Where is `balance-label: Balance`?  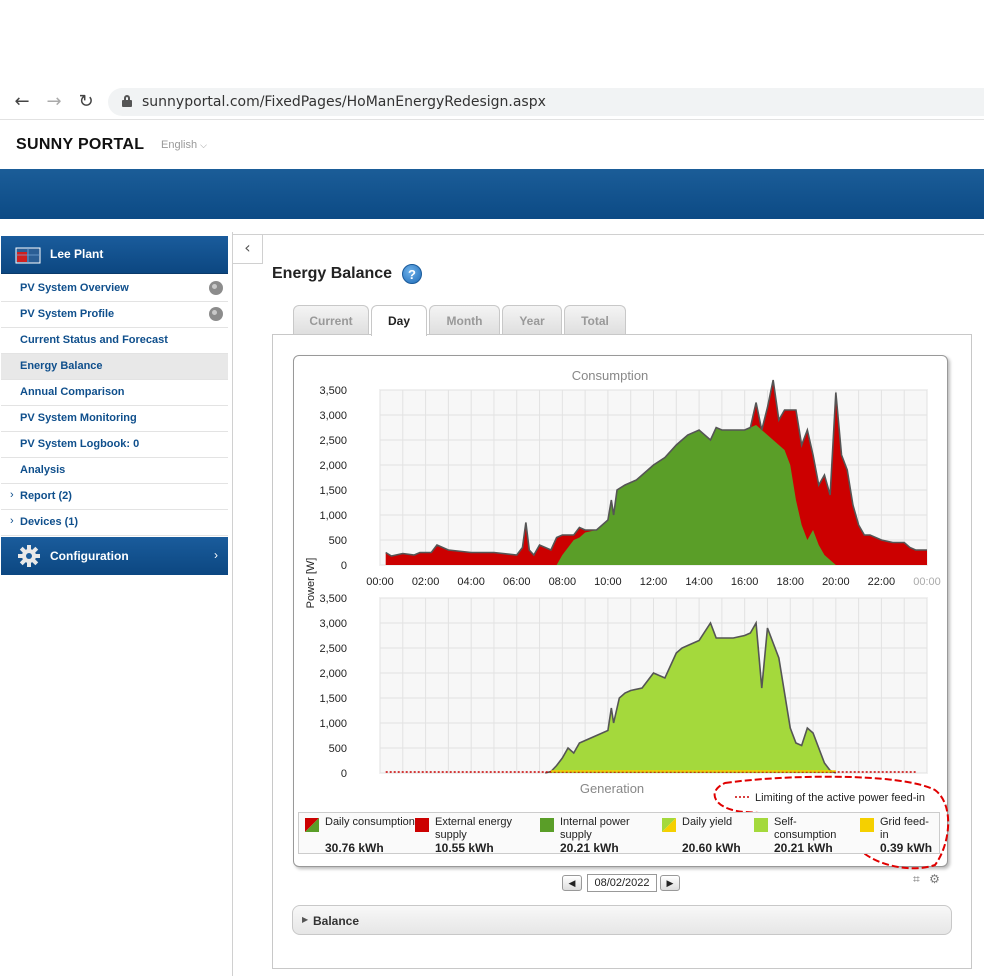
balance-label: Balance is located at coordinates (336, 921).